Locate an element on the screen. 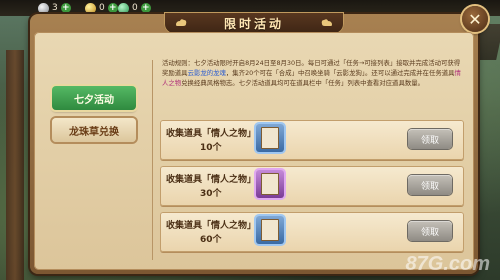  rules-part-2: ，集齐20个可在「合成」中召唤坐骑「云影龙狗」。还可以通过完成并在任务道具 is located at coordinates (340, 73).